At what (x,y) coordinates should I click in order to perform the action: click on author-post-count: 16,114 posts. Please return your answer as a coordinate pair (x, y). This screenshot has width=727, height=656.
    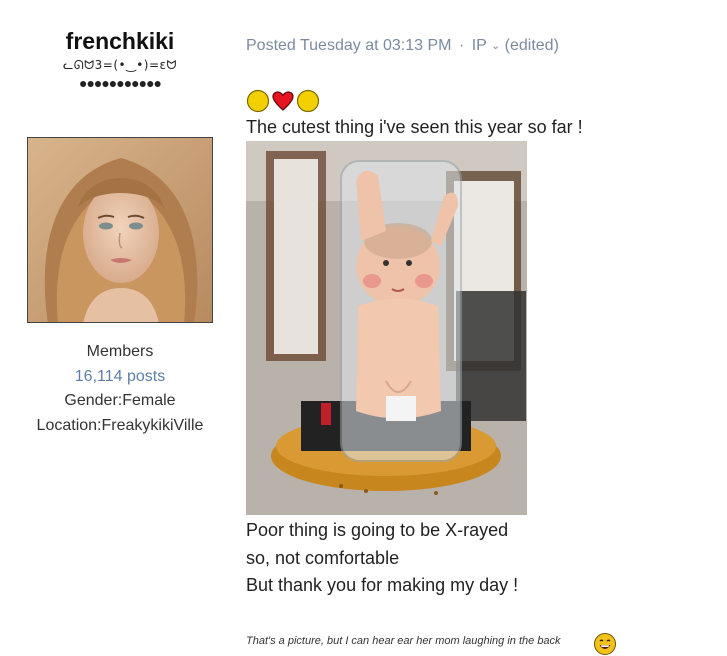
    Looking at the image, I should click on (120, 377).